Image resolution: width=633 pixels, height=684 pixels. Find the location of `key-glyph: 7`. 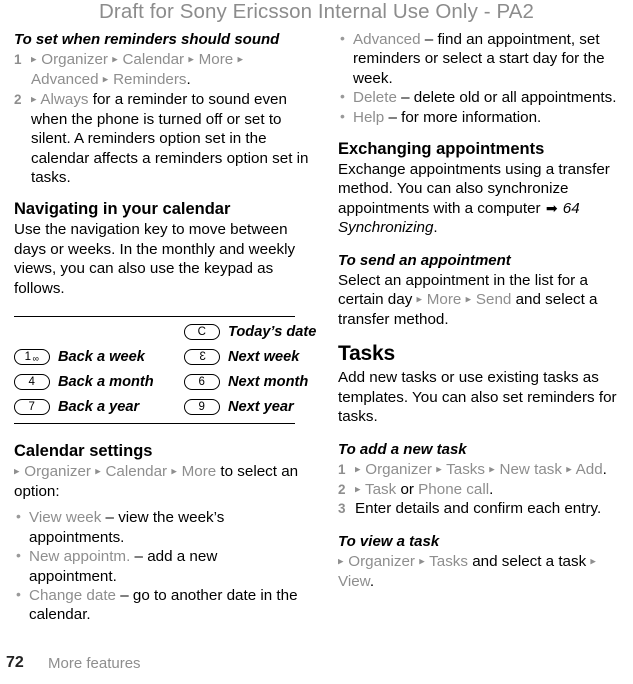

key-glyph: 7 is located at coordinates (32, 406).